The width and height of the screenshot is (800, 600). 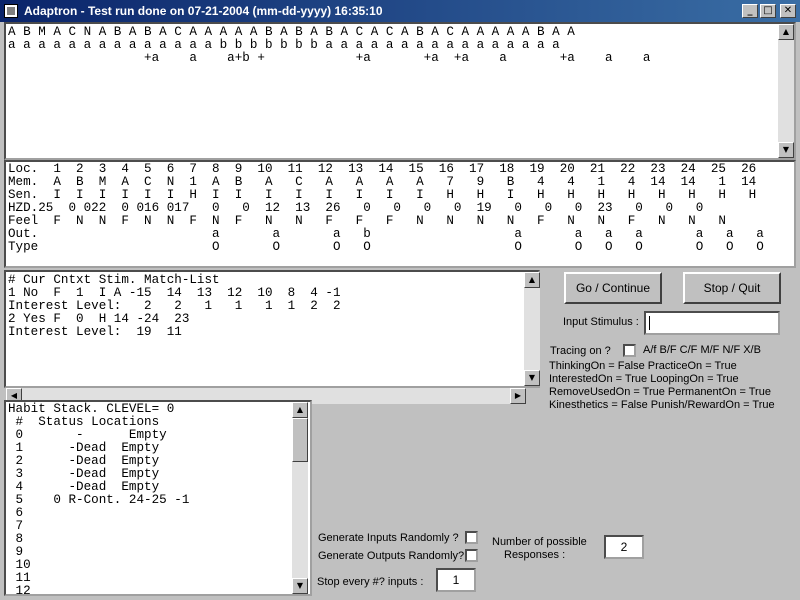 What do you see at coordinates (539, 542) in the screenshot?
I see `num-responses-label: Number of possible` at bounding box center [539, 542].